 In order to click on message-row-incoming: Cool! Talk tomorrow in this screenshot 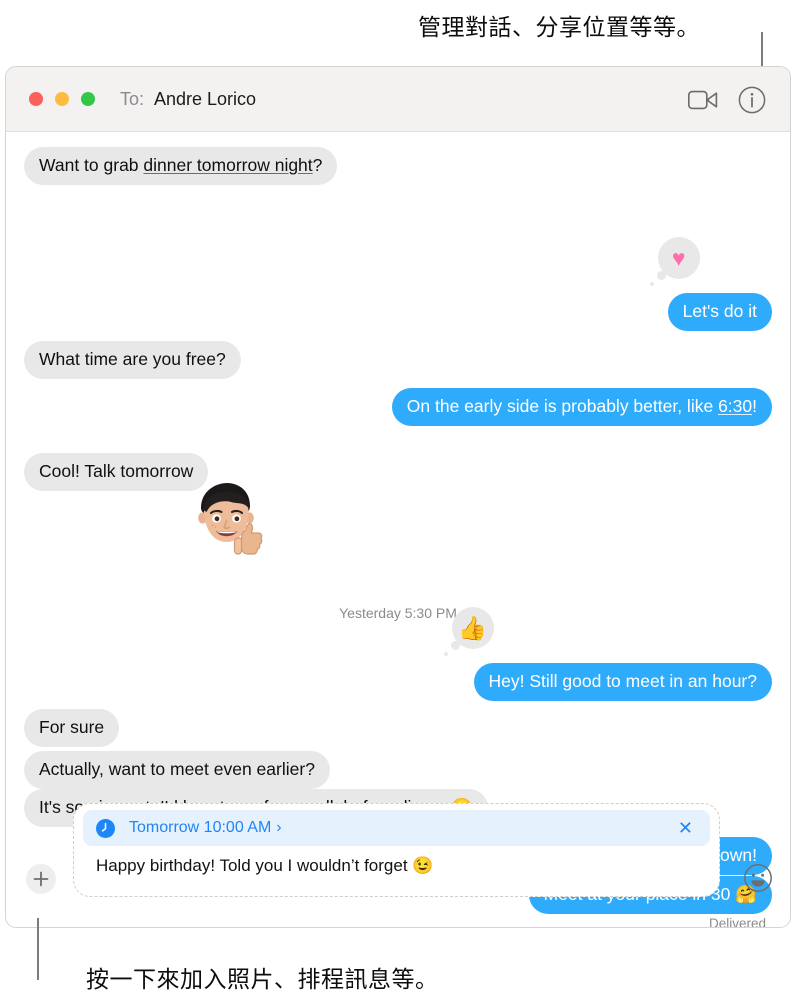, I will do `click(112, 472)`.